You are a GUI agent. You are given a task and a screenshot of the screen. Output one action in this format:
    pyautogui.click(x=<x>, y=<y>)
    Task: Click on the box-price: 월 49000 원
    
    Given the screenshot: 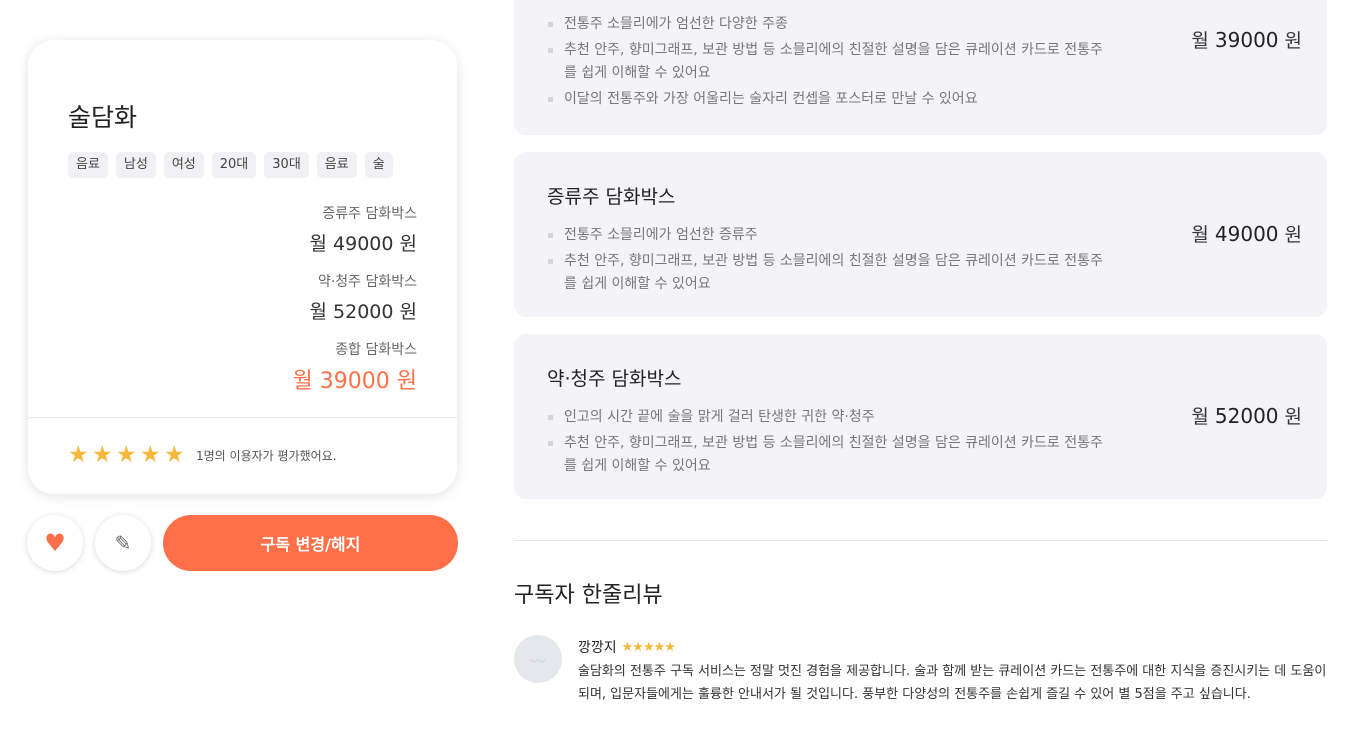 What is the action you would take?
    pyautogui.click(x=1246, y=233)
    